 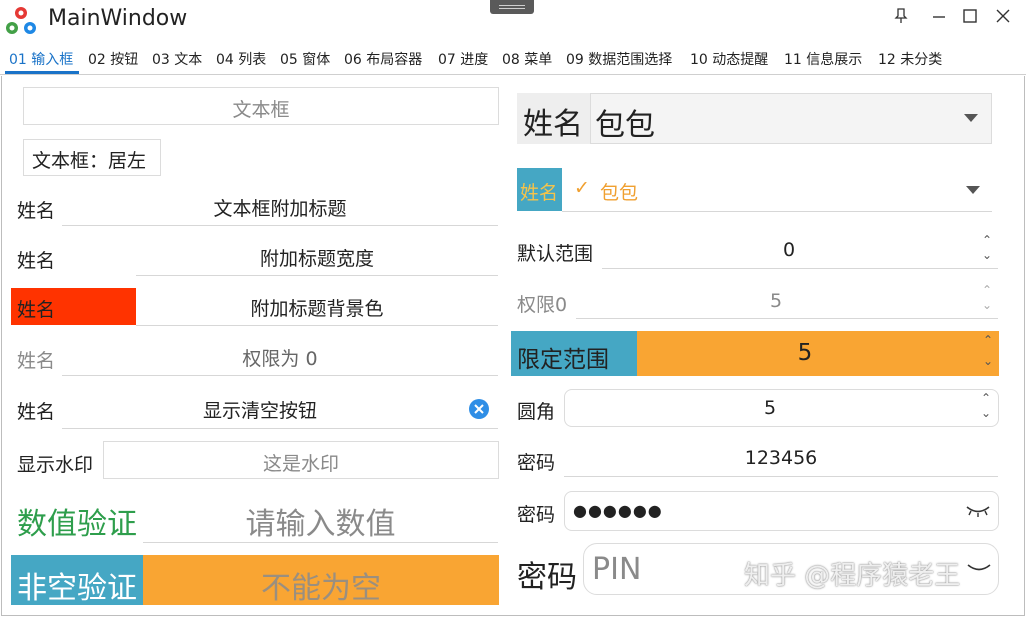 I want to click on tab-window: 05 窗体, so click(x=305, y=59).